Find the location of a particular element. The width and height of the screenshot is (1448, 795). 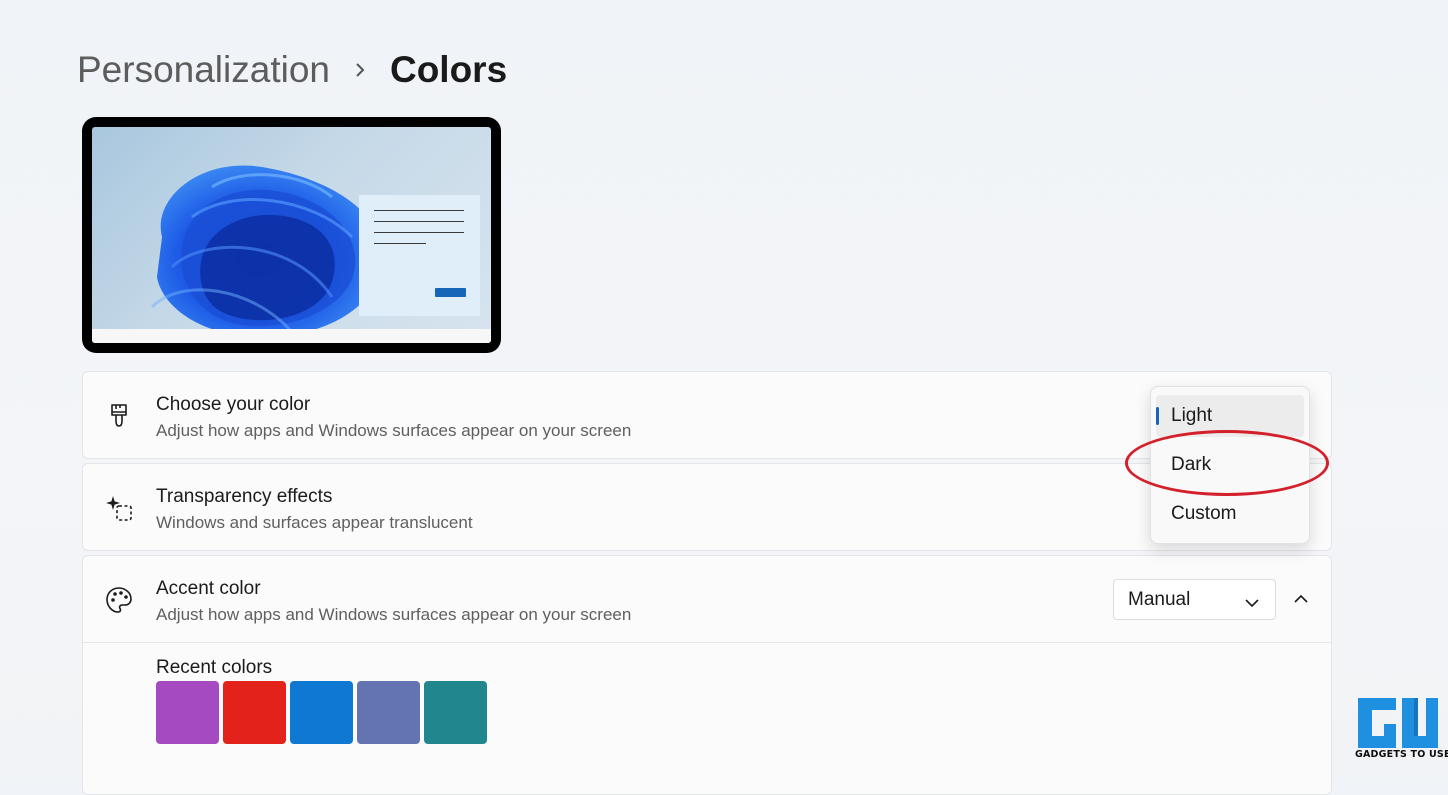

paintbrush-icon is located at coordinates (119, 416).